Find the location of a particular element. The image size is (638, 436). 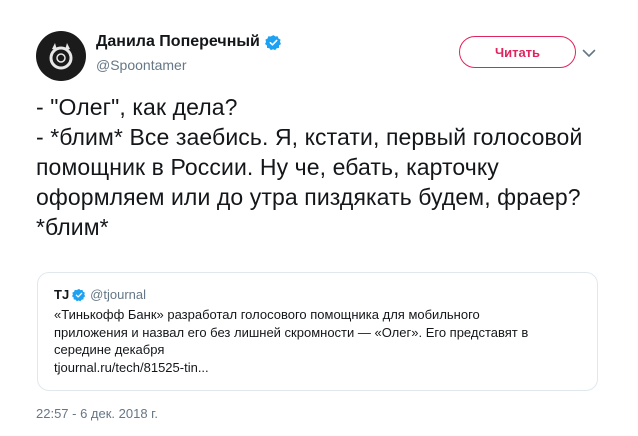

avatar-logo is located at coordinates (61, 56).